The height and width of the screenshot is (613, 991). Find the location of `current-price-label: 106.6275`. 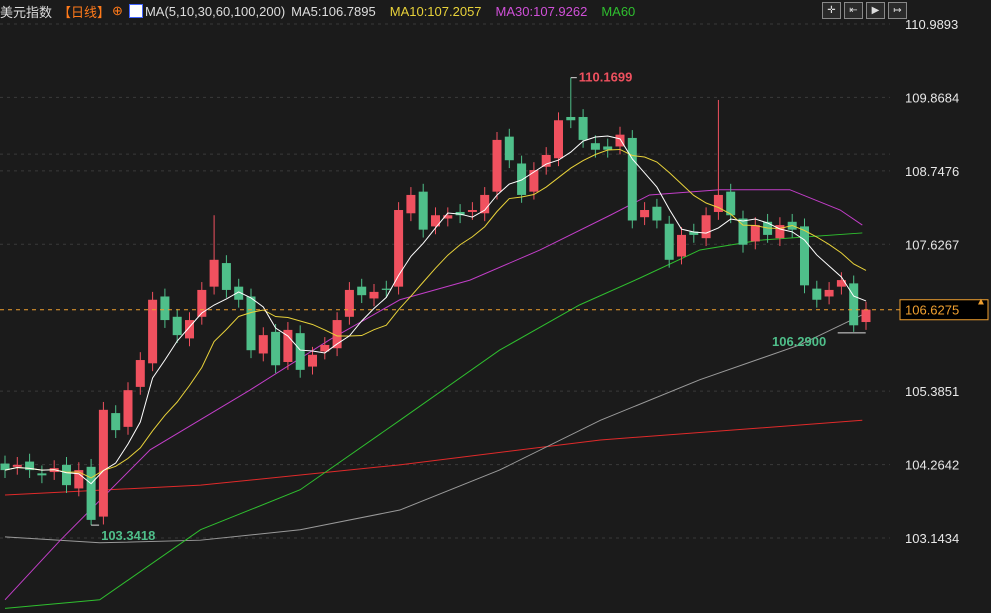

current-price-label: 106.6275 is located at coordinates (932, 310).